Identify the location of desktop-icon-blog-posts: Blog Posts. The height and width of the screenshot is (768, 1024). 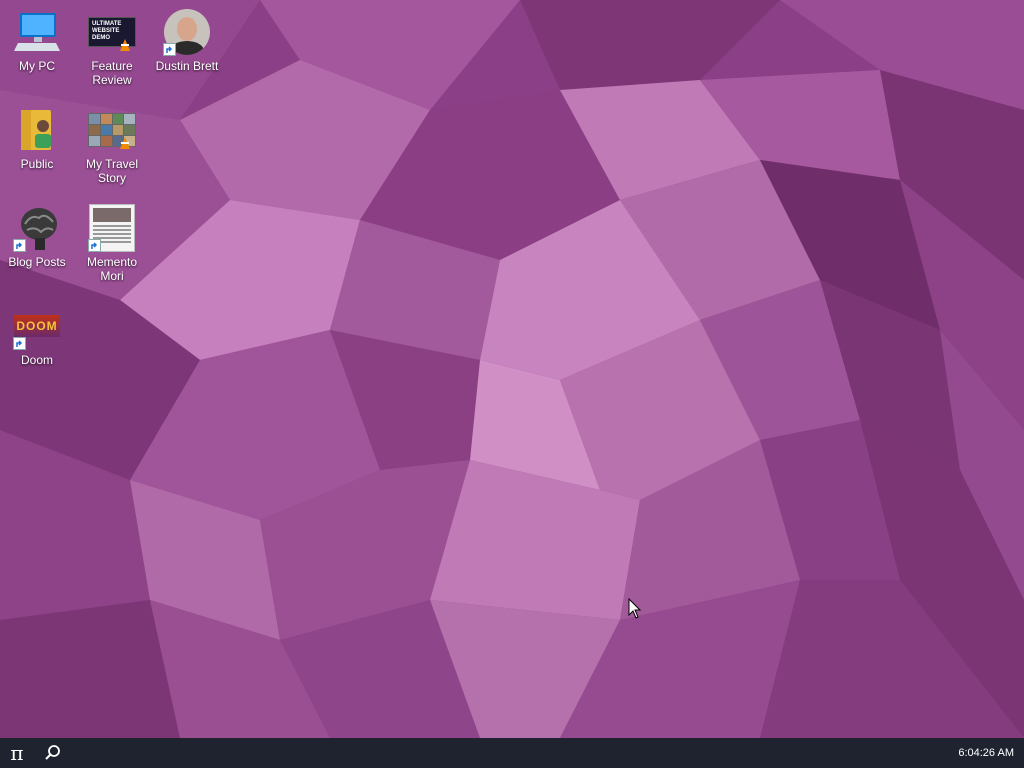
(37, 236).